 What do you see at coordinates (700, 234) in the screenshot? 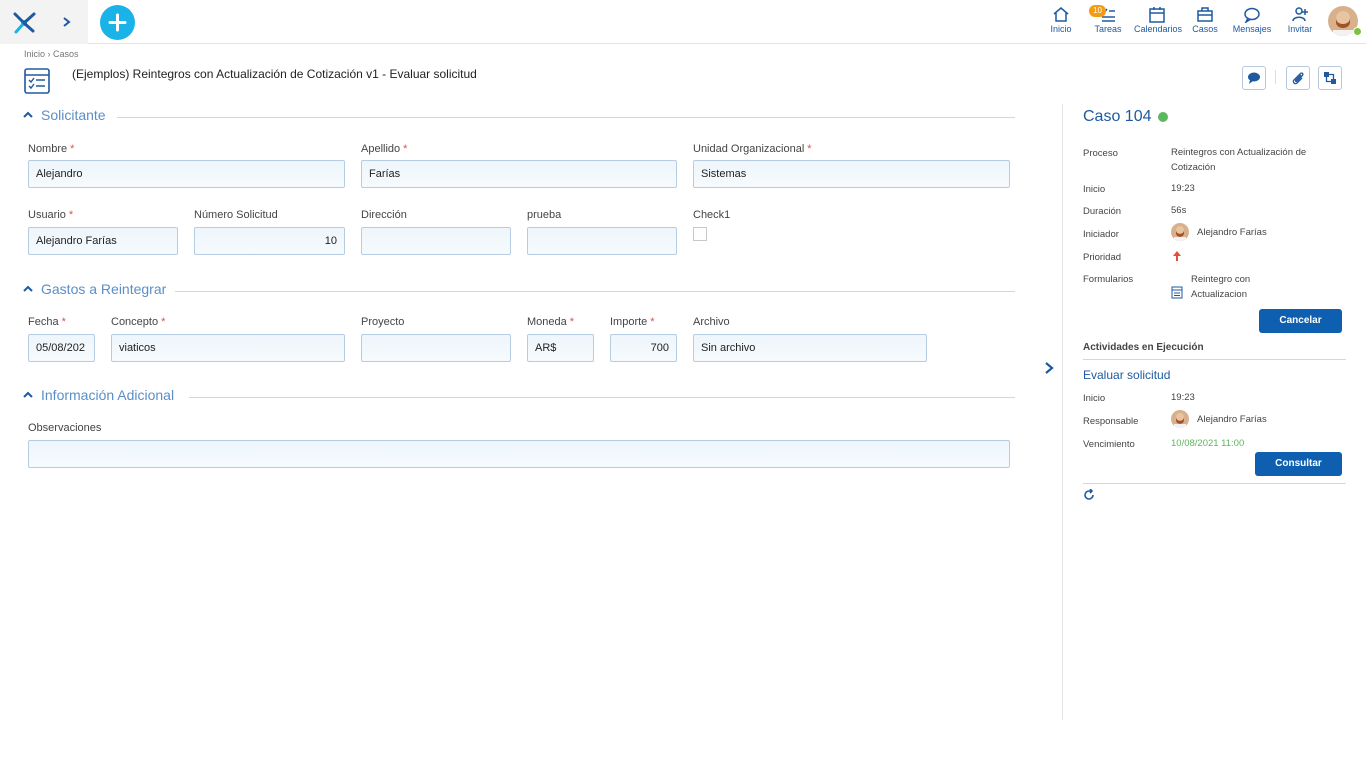
I see `check1-checkbox` at bounding box center [700, 234].